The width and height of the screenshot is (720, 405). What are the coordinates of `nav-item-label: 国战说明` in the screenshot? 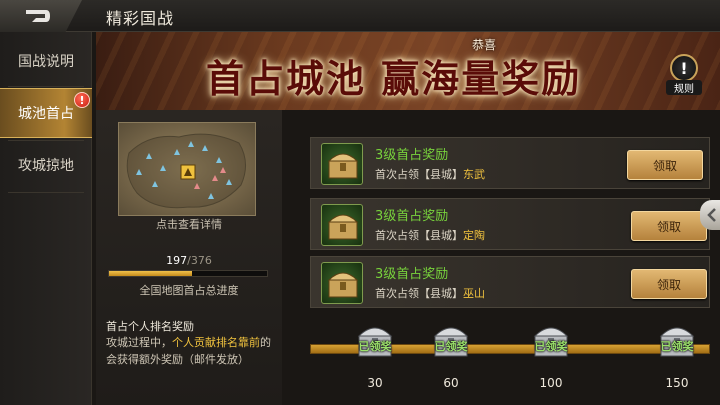 It's located at (46, 62).